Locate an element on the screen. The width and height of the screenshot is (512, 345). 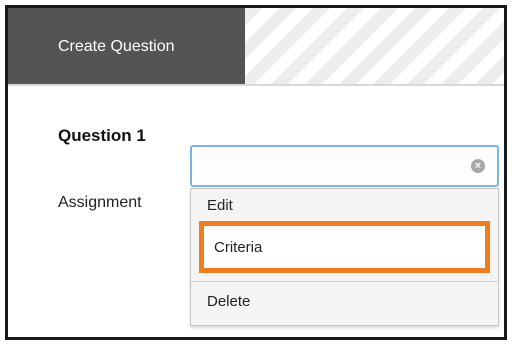
assignment-label: Assignment is located at coordinates (100, 202).